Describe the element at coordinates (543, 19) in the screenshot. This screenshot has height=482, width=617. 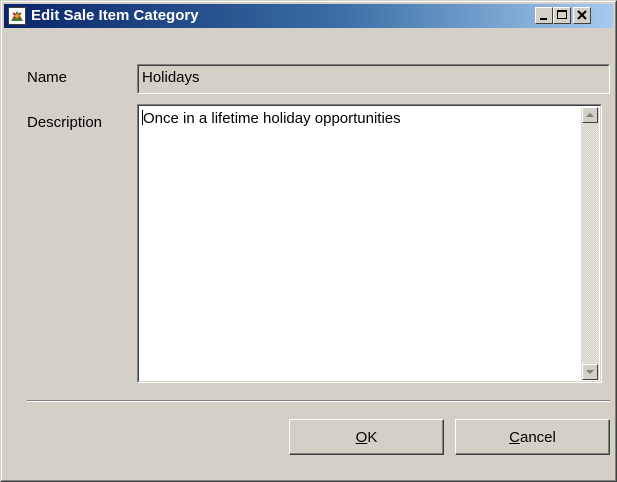
I see `minimize-icon` at that location.